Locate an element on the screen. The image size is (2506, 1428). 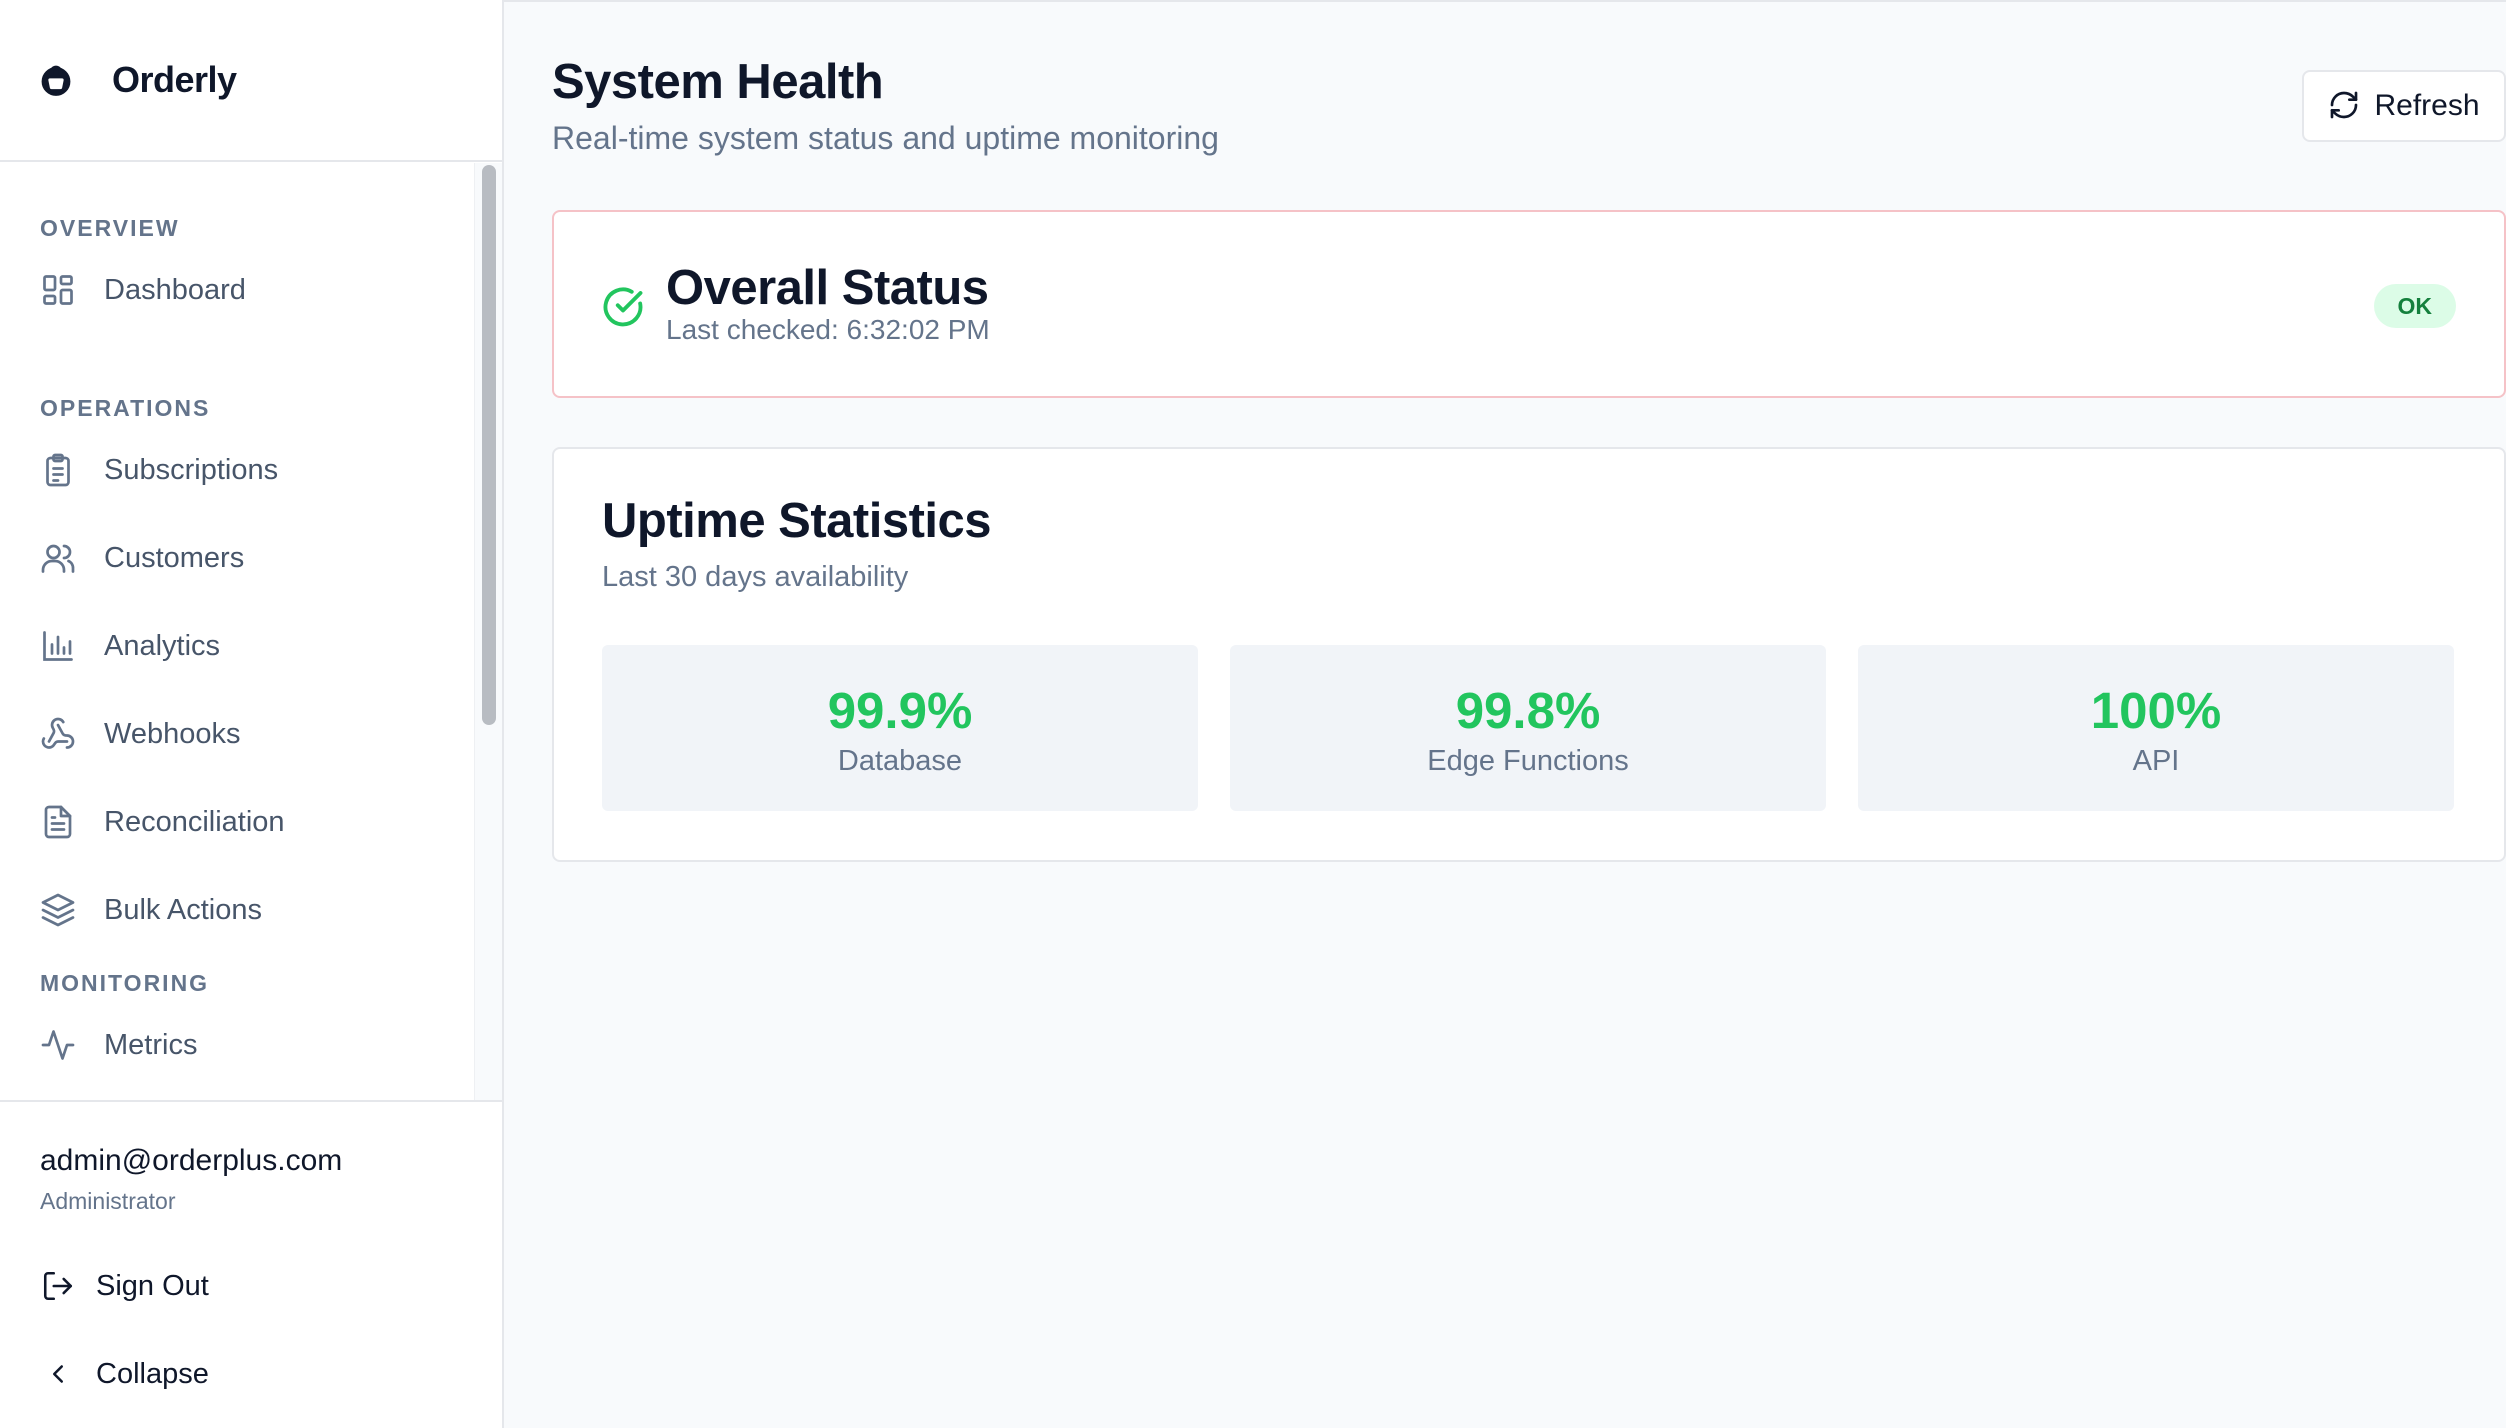
clipboard-list-icon is located at coordinates (58, 470).